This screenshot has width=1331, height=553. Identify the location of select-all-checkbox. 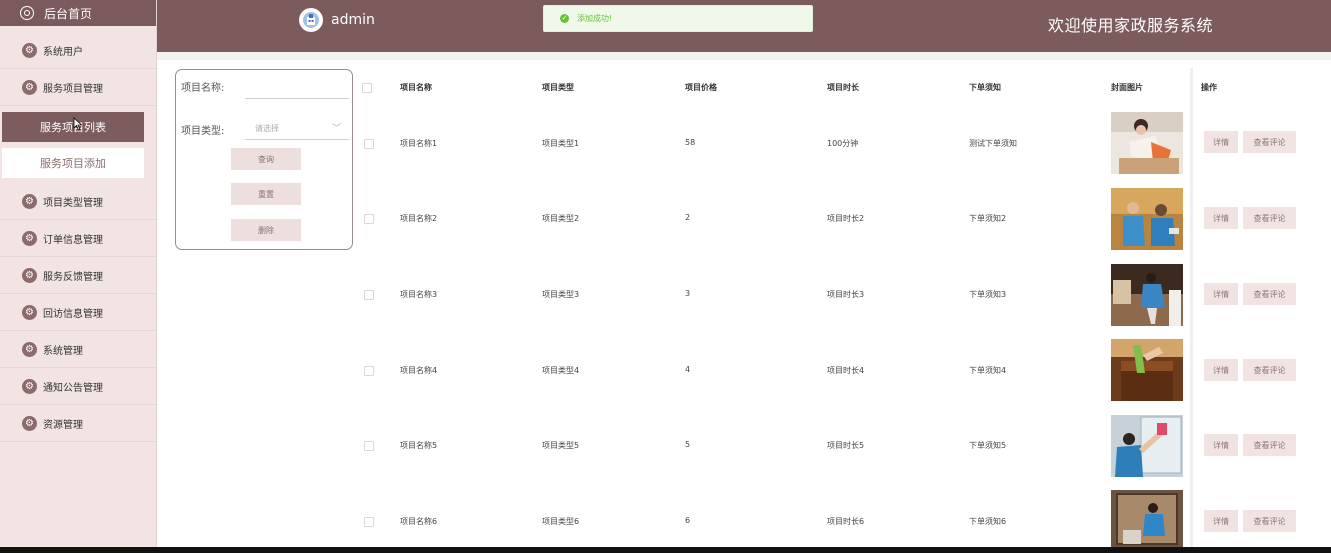
(367, 88).